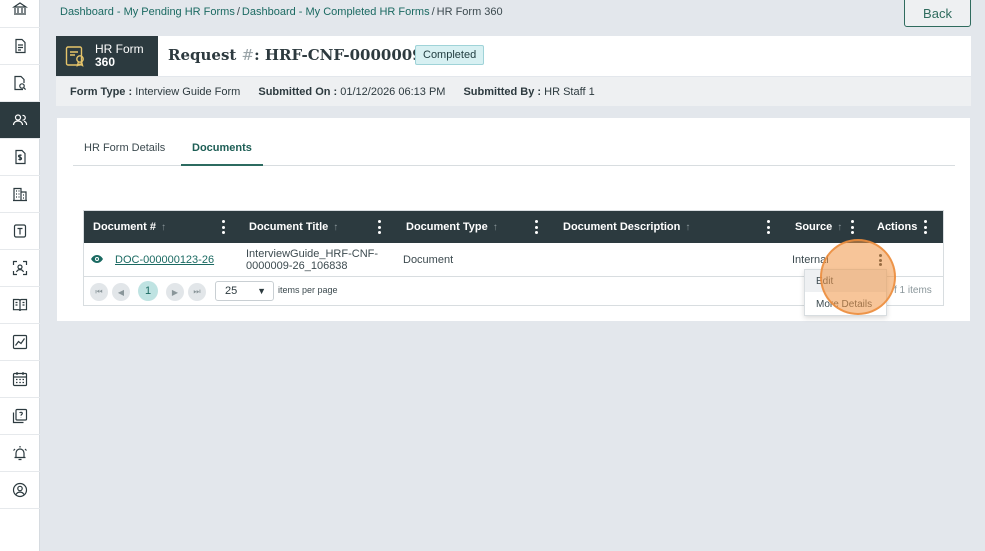  I want to click on form-type: Form Type : Interview Guide Form, so click(155, 92).